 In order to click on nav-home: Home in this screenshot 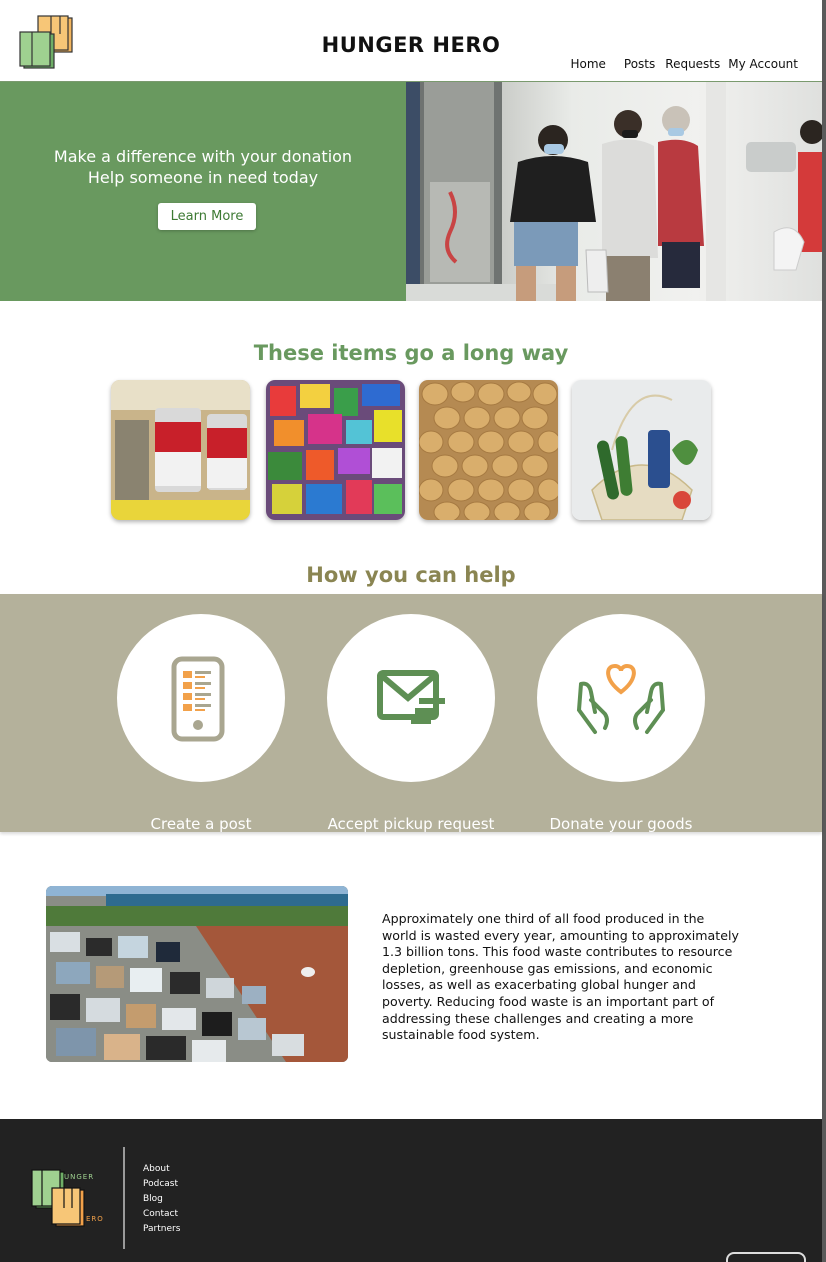, I will do `click(587, 64)`.